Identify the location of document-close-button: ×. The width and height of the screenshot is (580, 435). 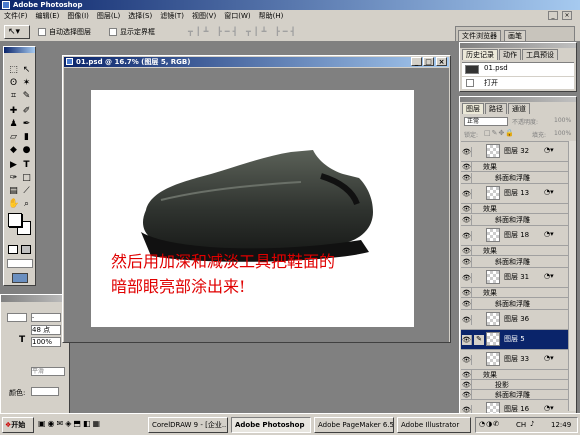
(441, 61).